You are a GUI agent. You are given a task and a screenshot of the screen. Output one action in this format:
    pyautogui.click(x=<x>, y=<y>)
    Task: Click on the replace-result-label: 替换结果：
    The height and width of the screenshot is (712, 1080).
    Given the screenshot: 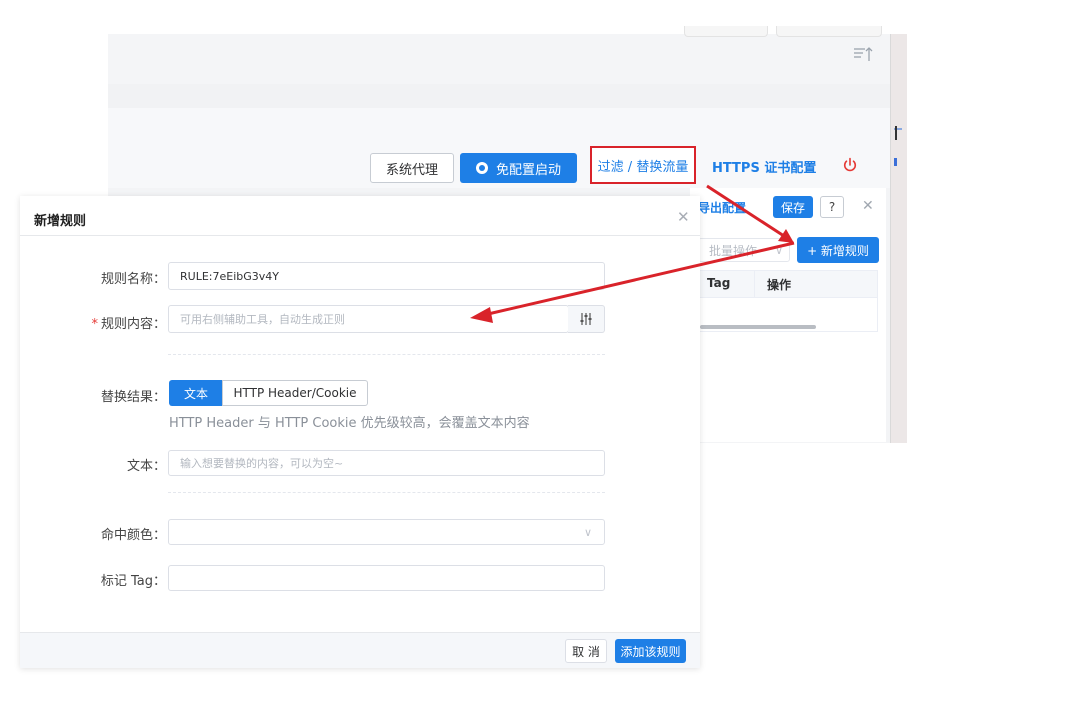 What is the action you would take?
    pyautogui.click(x=133, y=397)
    